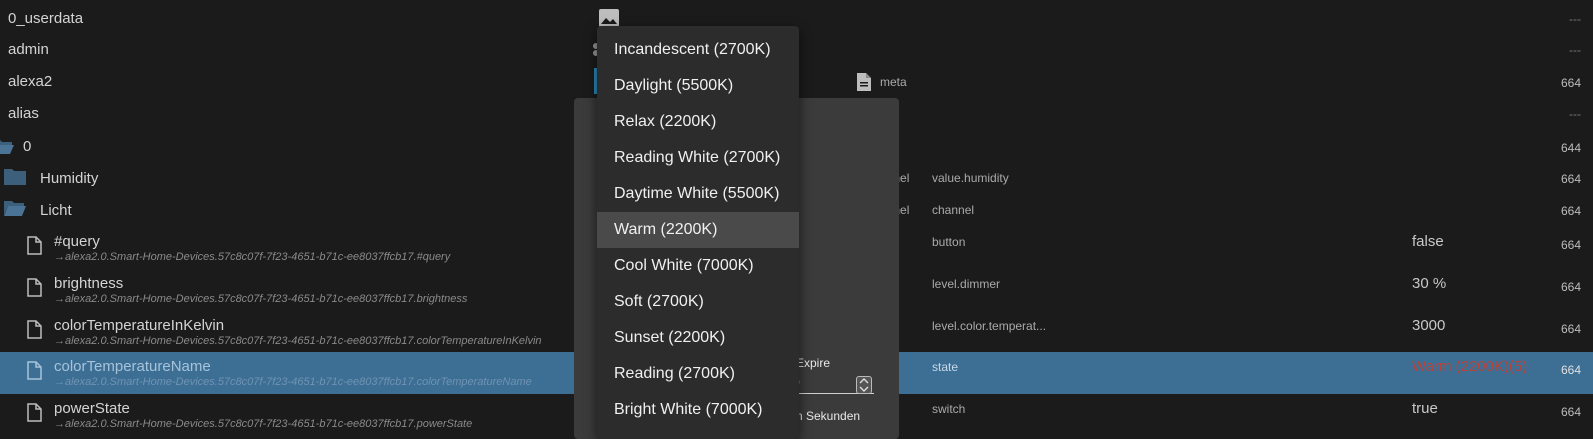 The height and width of the screenshot is (439, 1593). I want to click on option-sunset: Sunset (2200K), so click(698, 338).